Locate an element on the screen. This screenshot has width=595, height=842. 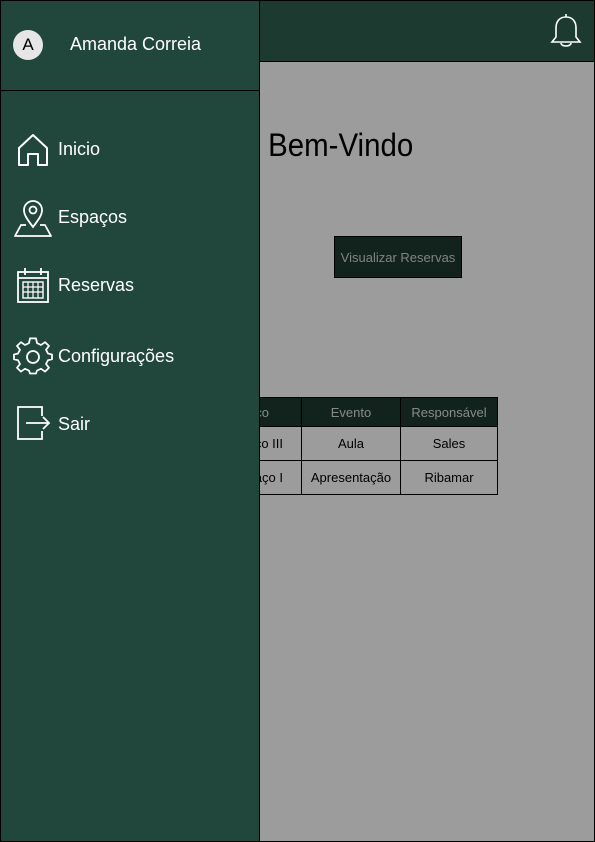
nav-item-label: Inicio is located at coordinates (79, 149).